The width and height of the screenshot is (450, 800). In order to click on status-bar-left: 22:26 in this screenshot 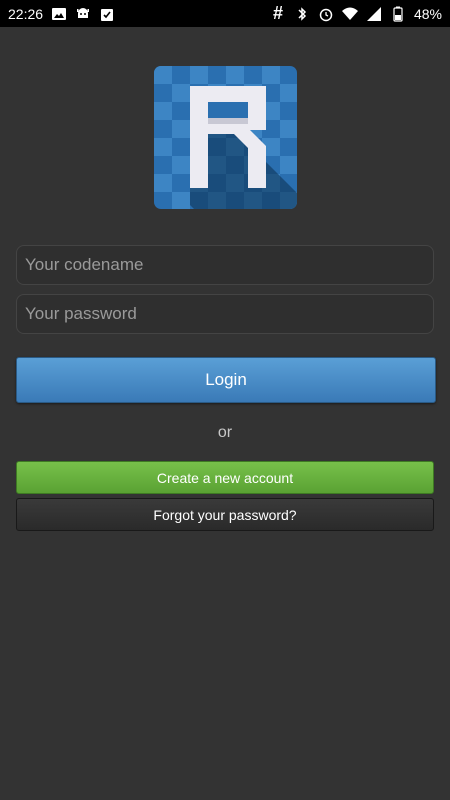, I will do `click(61, 14)`.